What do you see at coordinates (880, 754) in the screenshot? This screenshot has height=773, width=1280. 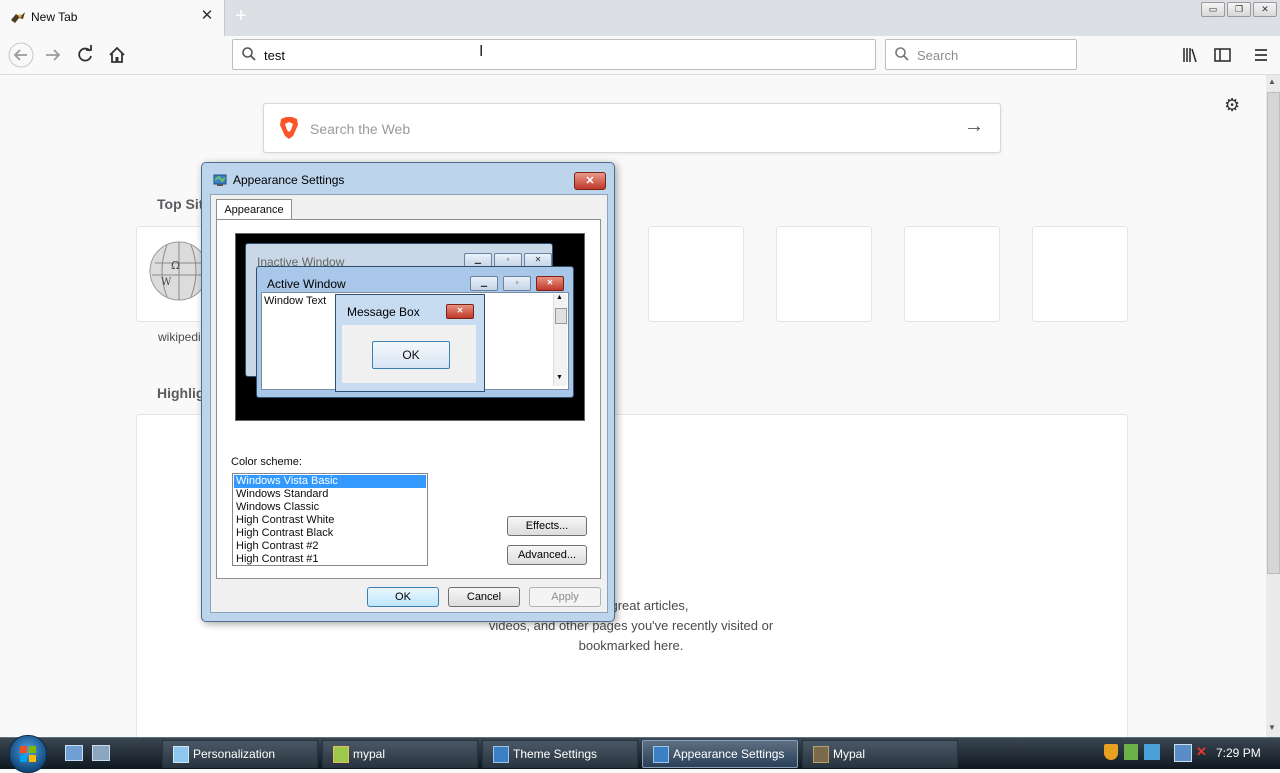 I see `taskbar-item-mypal-browser: Mypal` at bounding box center [880, 754].